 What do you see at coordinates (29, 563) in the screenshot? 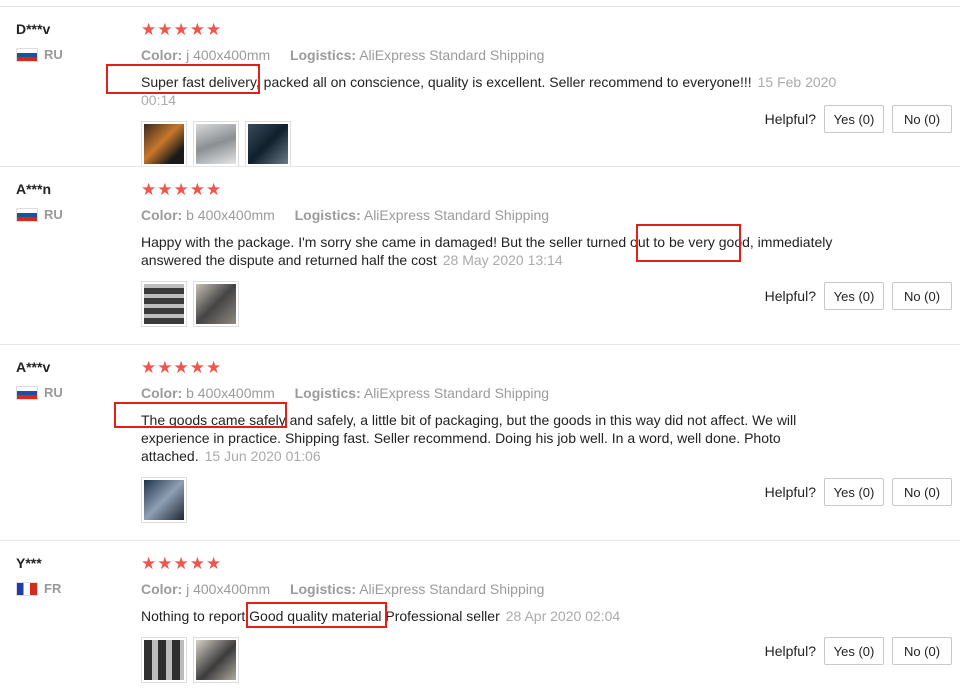
I see `reviewer-name: Y***` at bounding box center [29, 563].